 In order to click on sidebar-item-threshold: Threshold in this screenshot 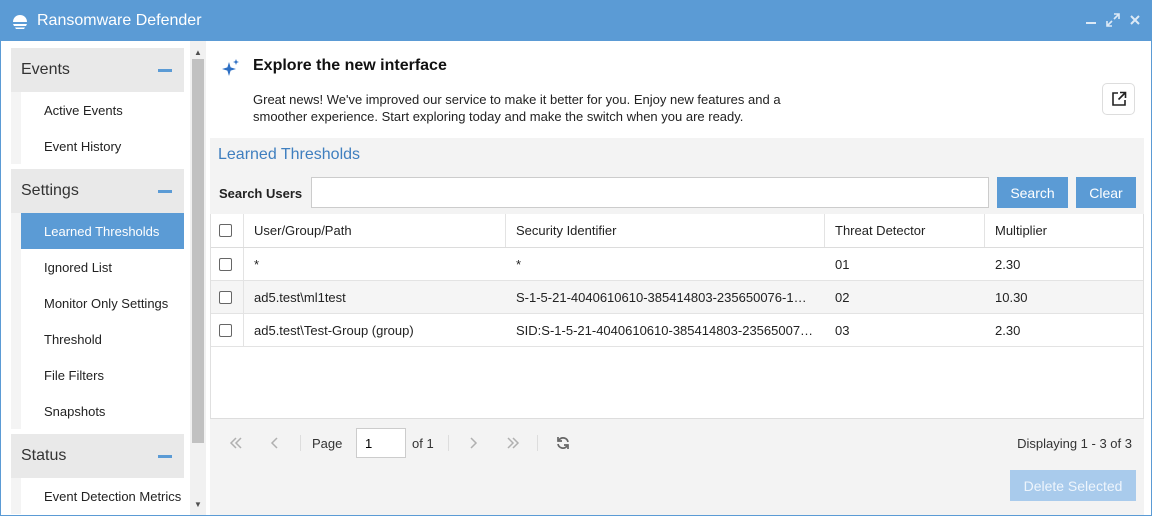, I will do `click(102, 339)`.